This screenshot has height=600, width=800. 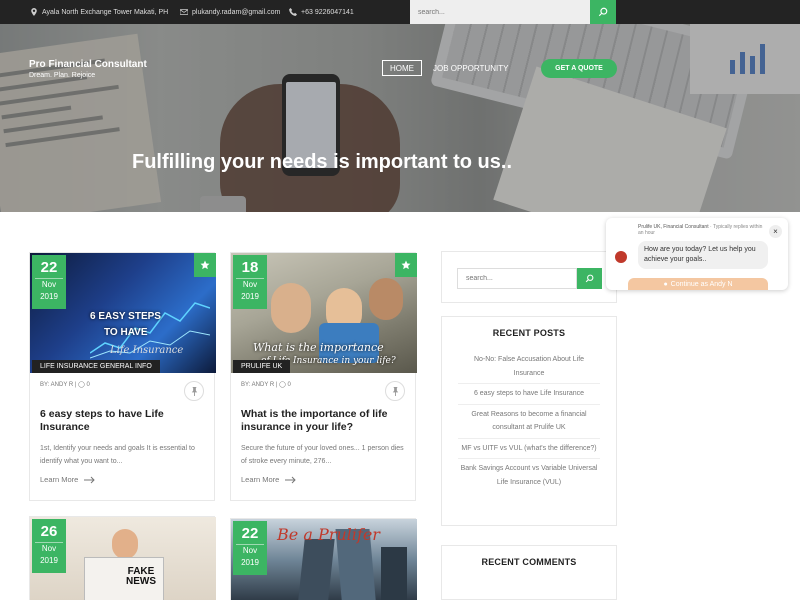 What do you see at coordinates (529, 562) in the screenshot?
I see `recent-comments-title: RECENT COMMENTS` at bounding box center [529, 562].